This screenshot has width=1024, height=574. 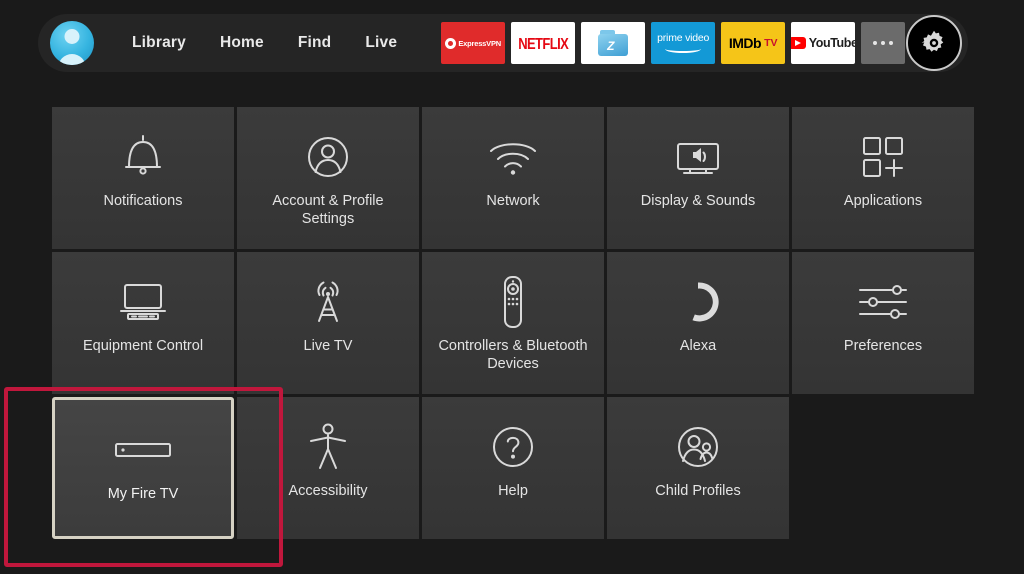 I want to click on profile-avatar, so click(x=72, y=43).